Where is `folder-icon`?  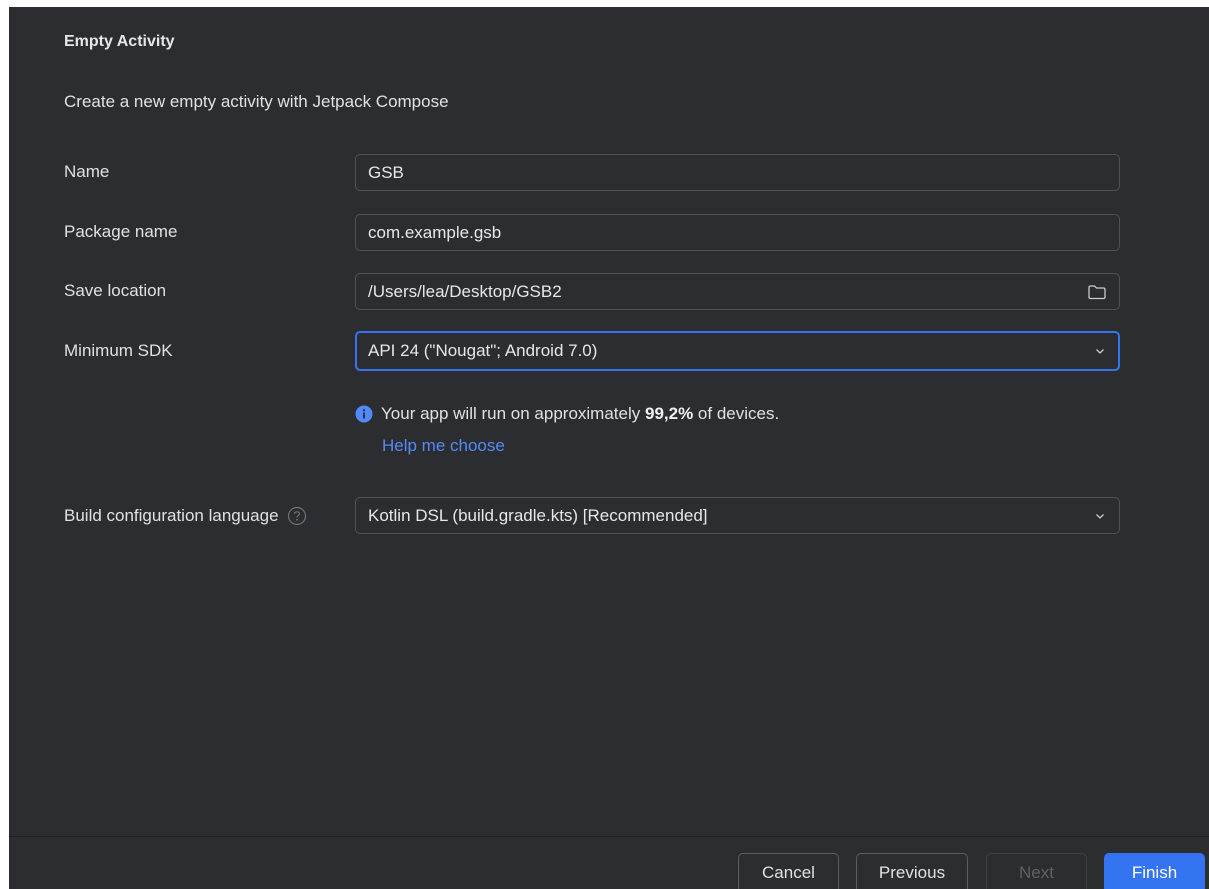 folder-icon is located at coordinates (1097, 292).